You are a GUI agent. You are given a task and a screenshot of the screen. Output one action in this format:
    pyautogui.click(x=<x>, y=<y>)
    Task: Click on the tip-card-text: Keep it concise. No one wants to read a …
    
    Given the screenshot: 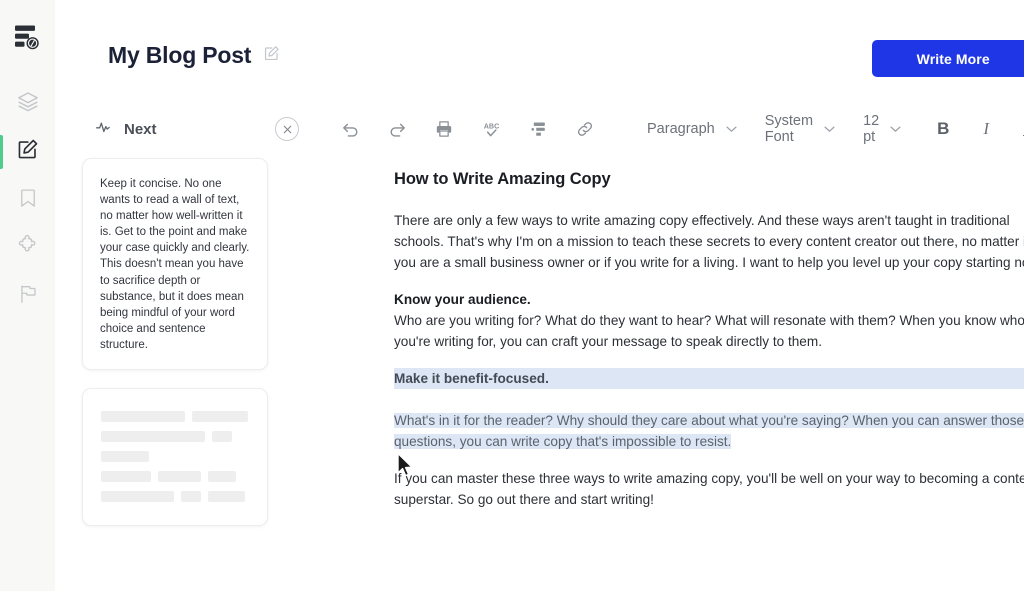 What is the action you would take?
    pyautogui.click(x=175, y=264)
    